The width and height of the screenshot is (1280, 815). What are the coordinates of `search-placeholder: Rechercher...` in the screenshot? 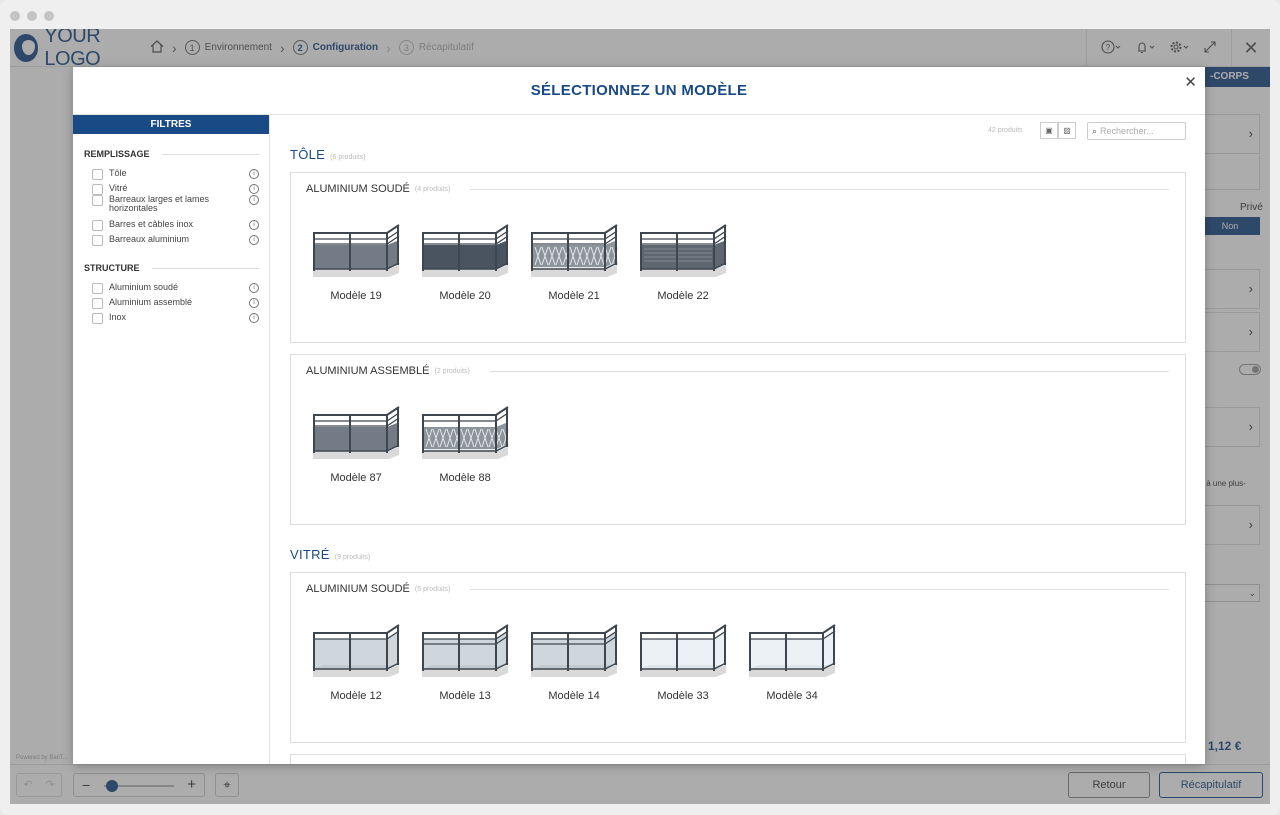 It's located at (1127, 131).